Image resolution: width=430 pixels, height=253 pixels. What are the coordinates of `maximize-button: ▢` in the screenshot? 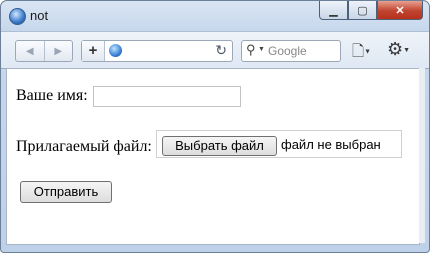 It's located at (362, 10).